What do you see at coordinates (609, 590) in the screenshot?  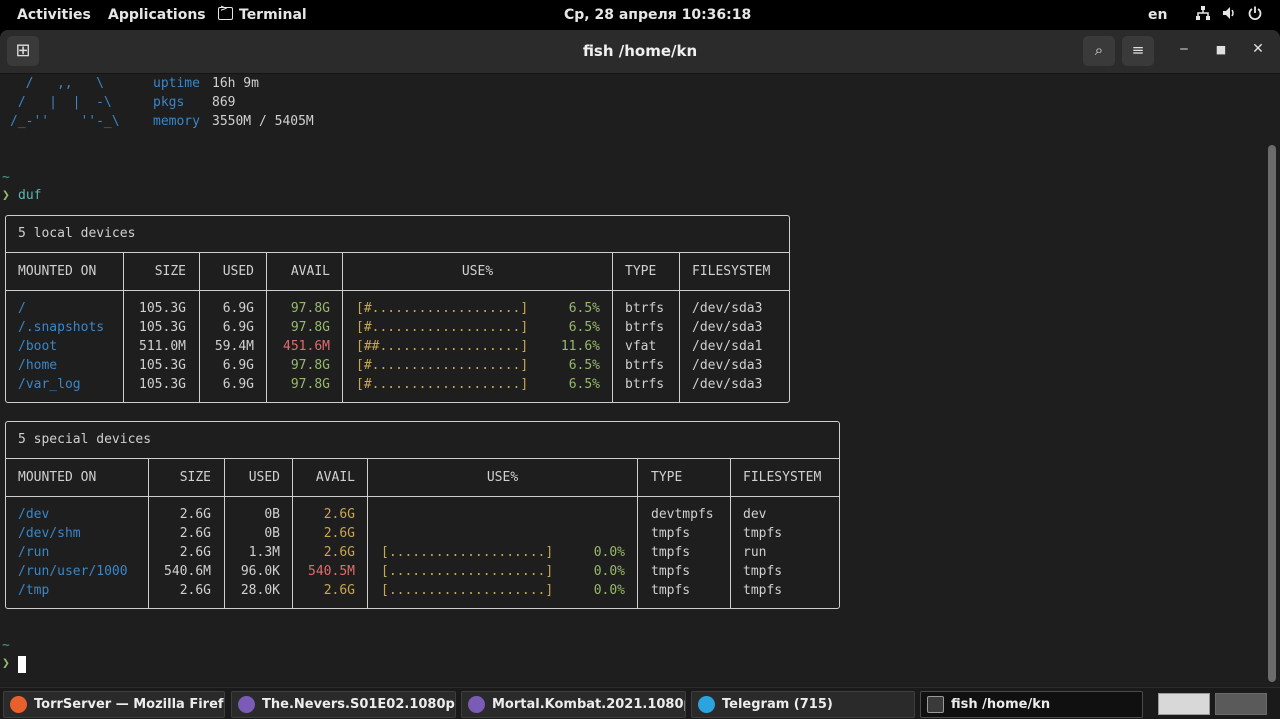 I see `usage-percent: 0.0%` at bounding box center [609, 590].